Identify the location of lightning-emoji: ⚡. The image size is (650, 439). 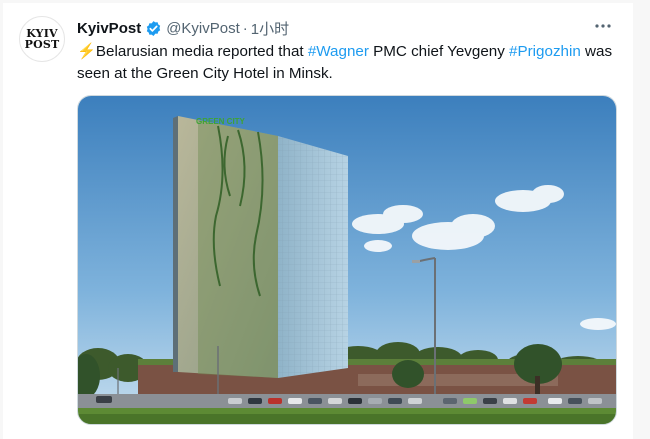
(86, 51).